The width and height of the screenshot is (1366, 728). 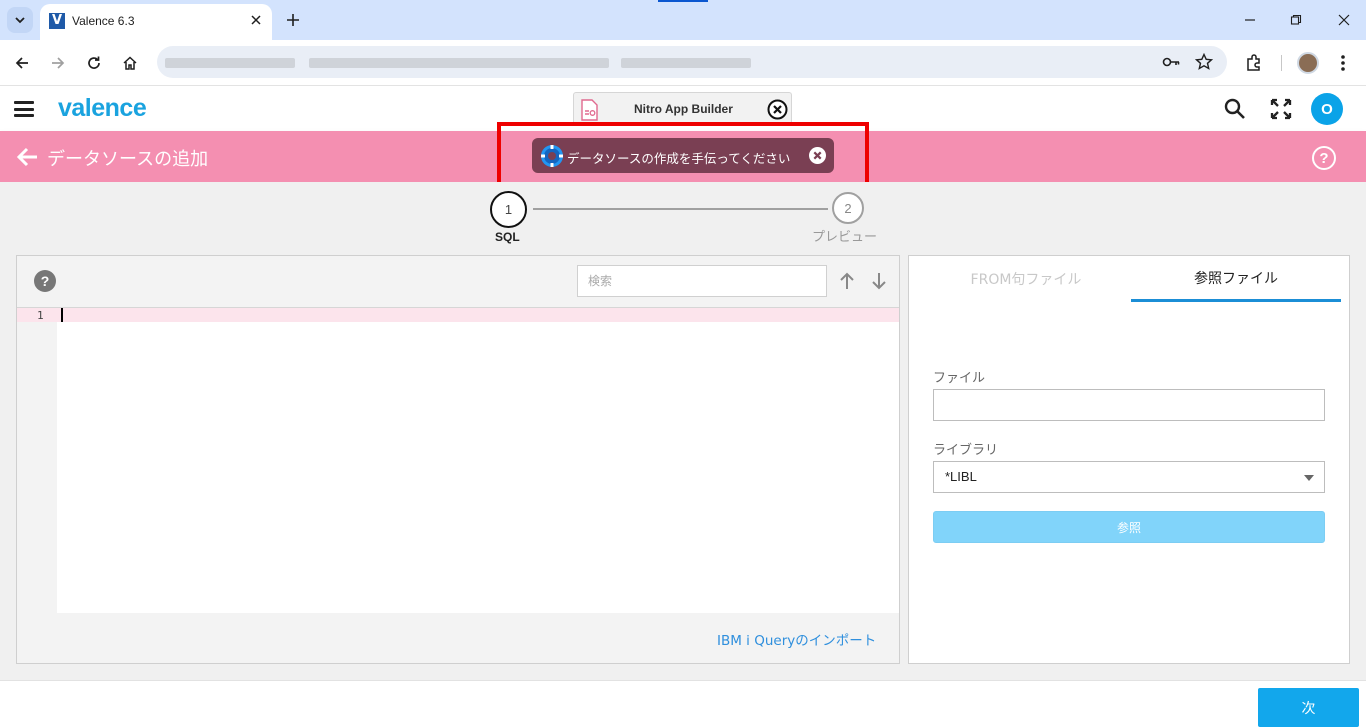 I want to click on app-logo: valence, so click(x=102, y=108).